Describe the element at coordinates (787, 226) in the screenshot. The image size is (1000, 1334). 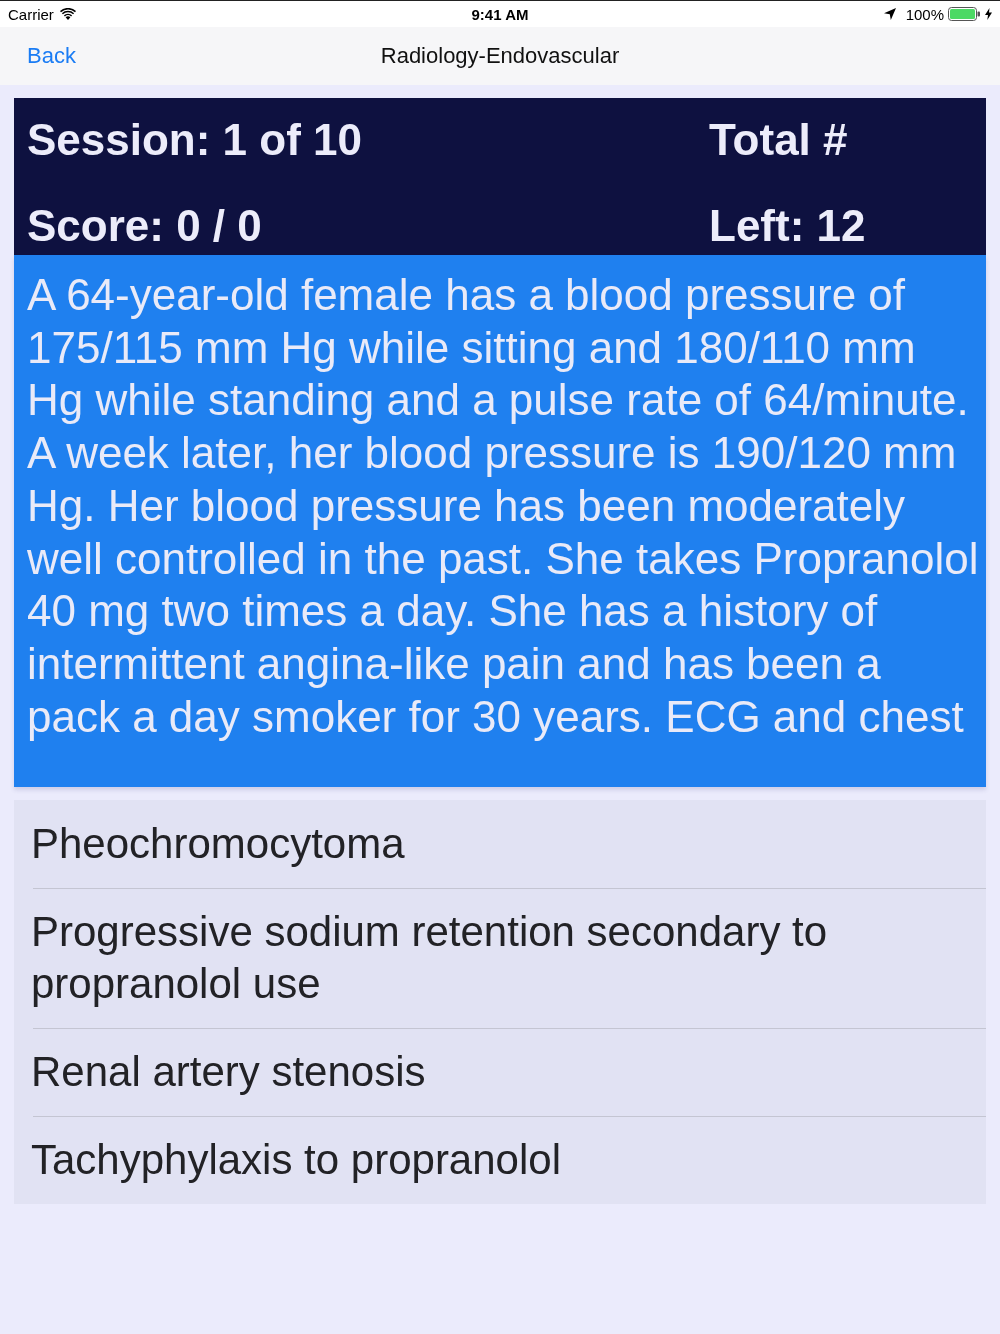
I see `left-count-label: Left: 12` at that location.